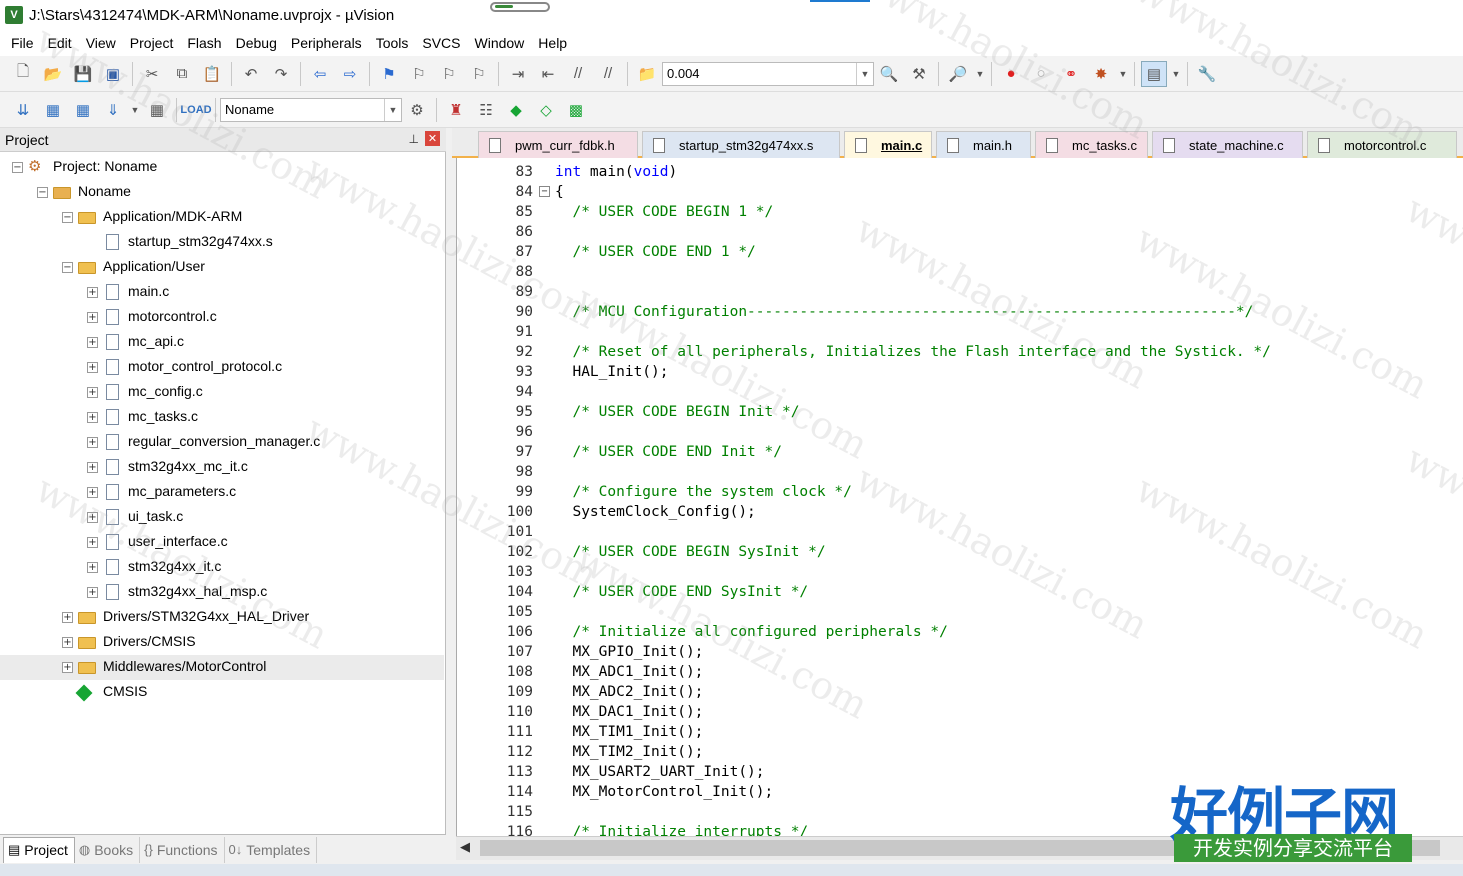  What do you see at coordinates (392, 43) in the screenshot?
I see `menu-tools: Tools` at bounding box center [392, 43].